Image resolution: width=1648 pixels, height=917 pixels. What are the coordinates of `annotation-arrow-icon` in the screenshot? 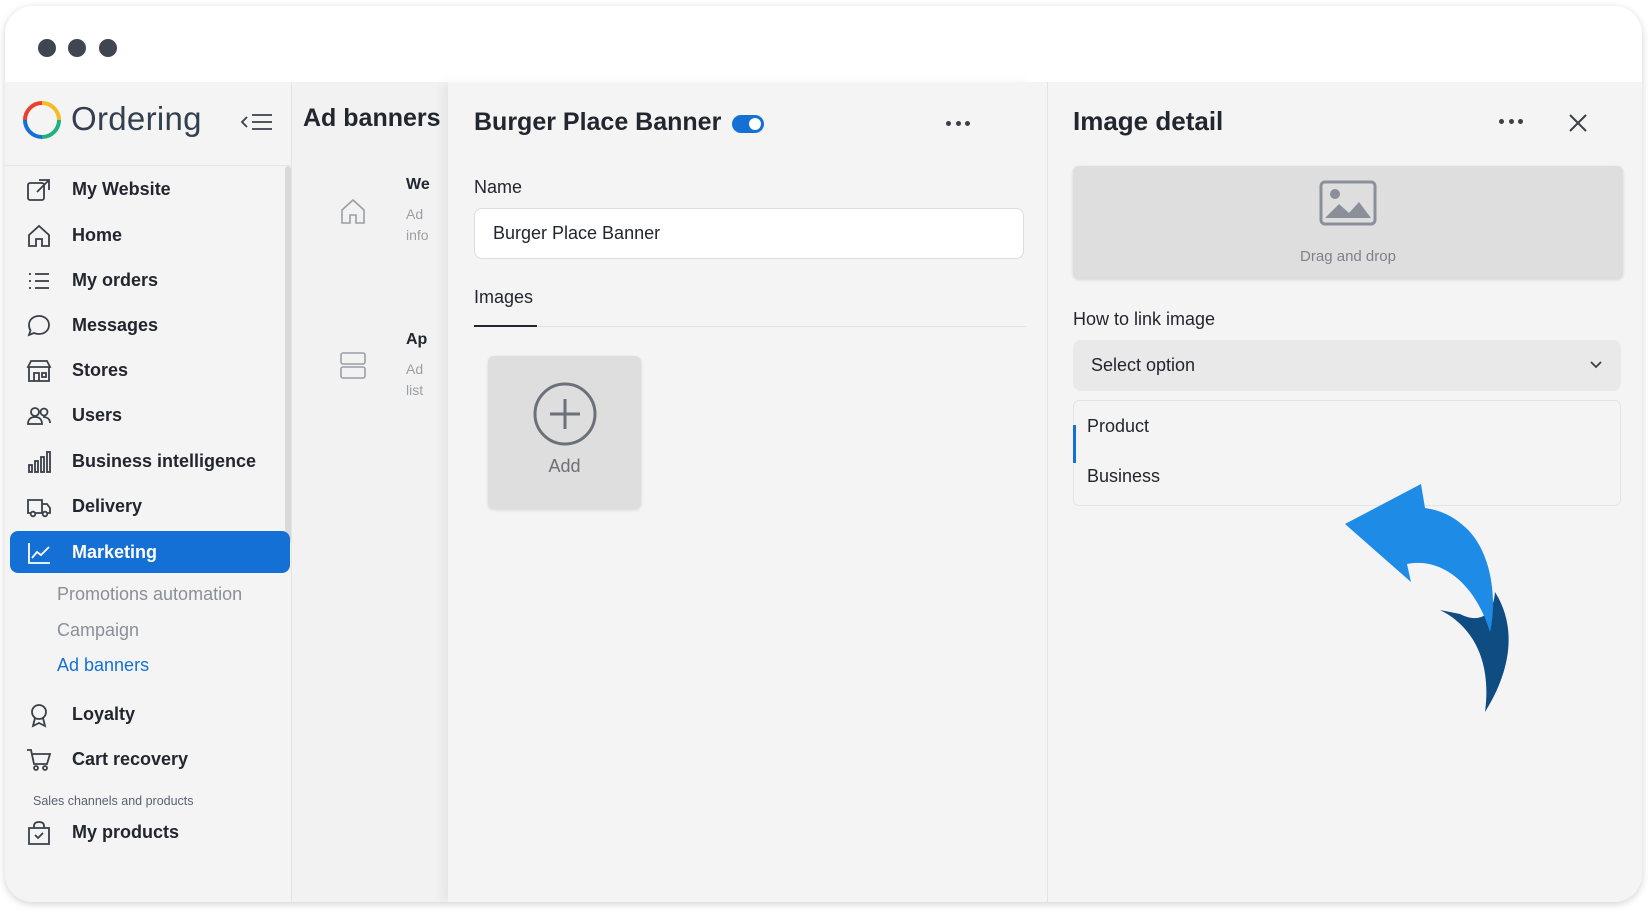 It's located at (1427, 598).